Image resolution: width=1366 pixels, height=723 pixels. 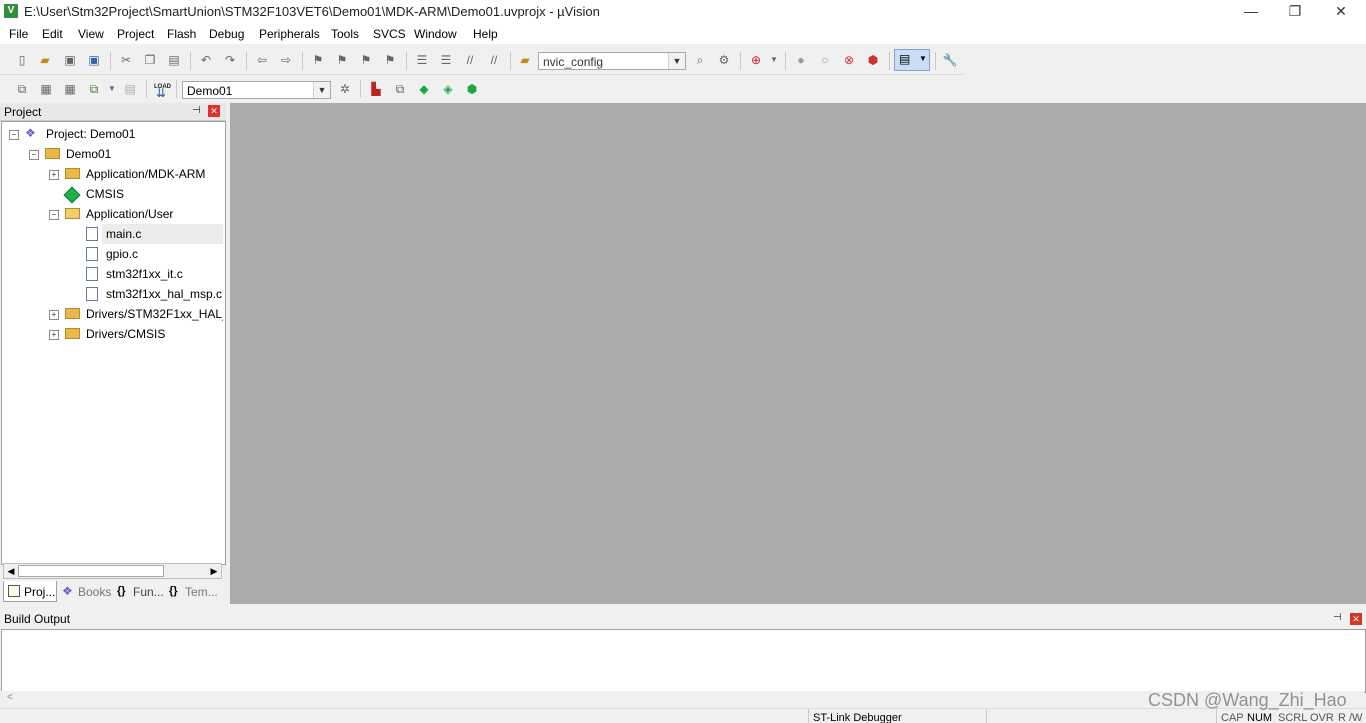 What do you see at coordinates (525, 60) in the screenshot?
I see `find-in-files-icon: ▰` at bounding box center [525, 60].